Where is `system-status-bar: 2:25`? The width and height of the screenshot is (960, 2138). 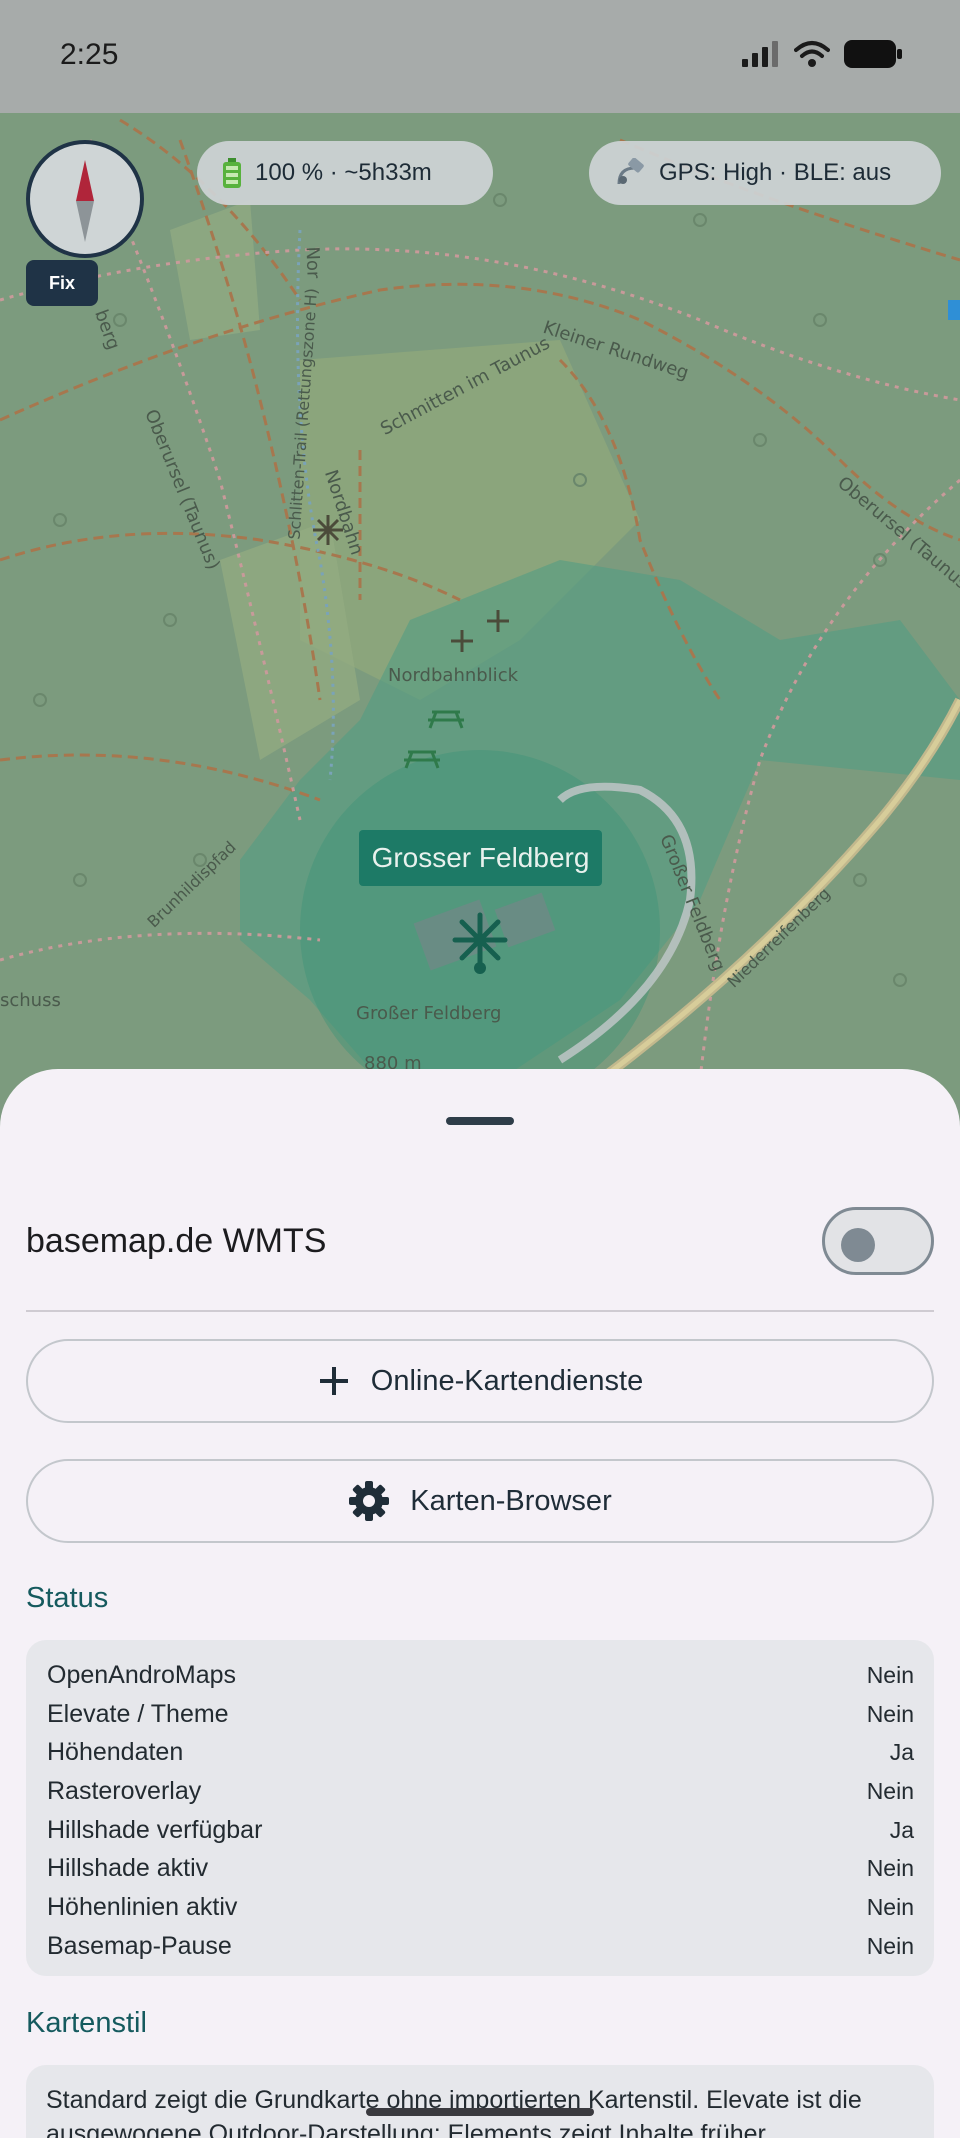
system-status-bar: 2:25 is located at coordinates (480, 56).